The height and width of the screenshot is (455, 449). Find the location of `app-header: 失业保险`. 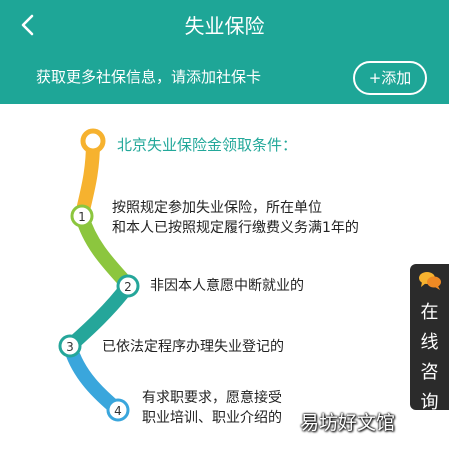

app-header: 失业保险 is located at coordinates (224, 26).